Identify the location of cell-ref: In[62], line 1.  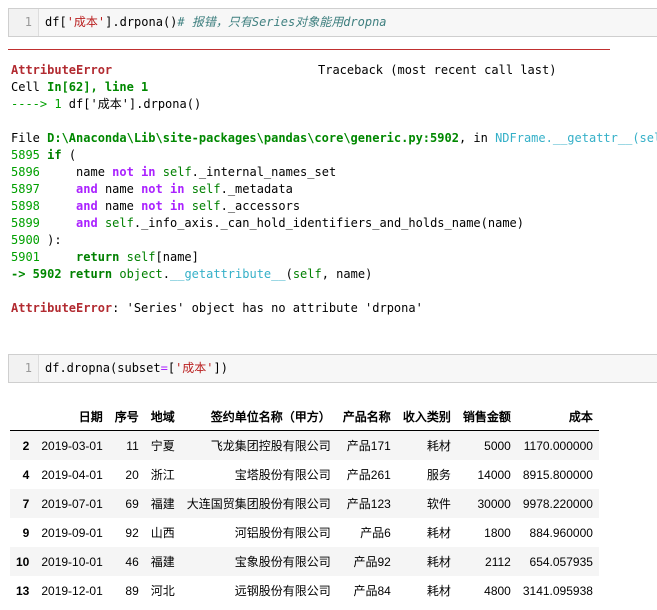
(98, 87).